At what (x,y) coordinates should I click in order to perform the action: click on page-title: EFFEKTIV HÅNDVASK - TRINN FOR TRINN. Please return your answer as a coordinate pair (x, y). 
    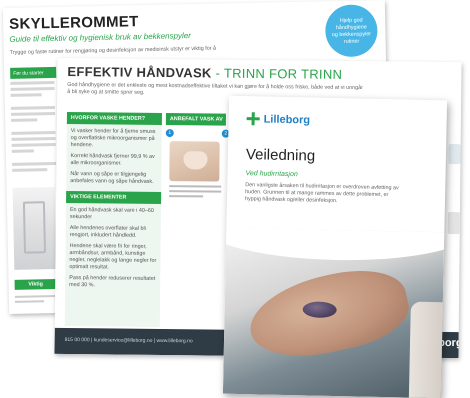
    Looking at the image, I should click on (204, 73).